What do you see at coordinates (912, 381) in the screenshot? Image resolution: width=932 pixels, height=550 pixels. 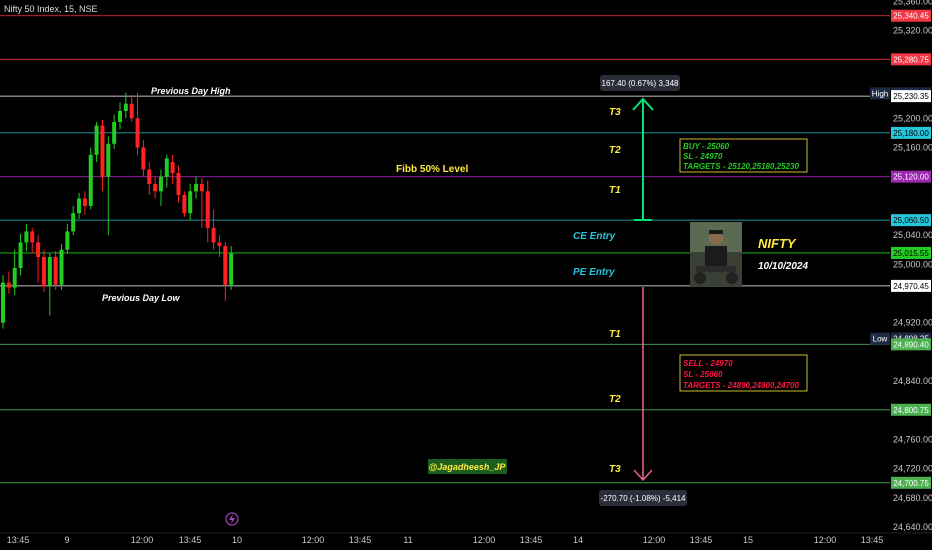 I see `y-tick-label: 24,840.00` at bounding box center [912, 381].